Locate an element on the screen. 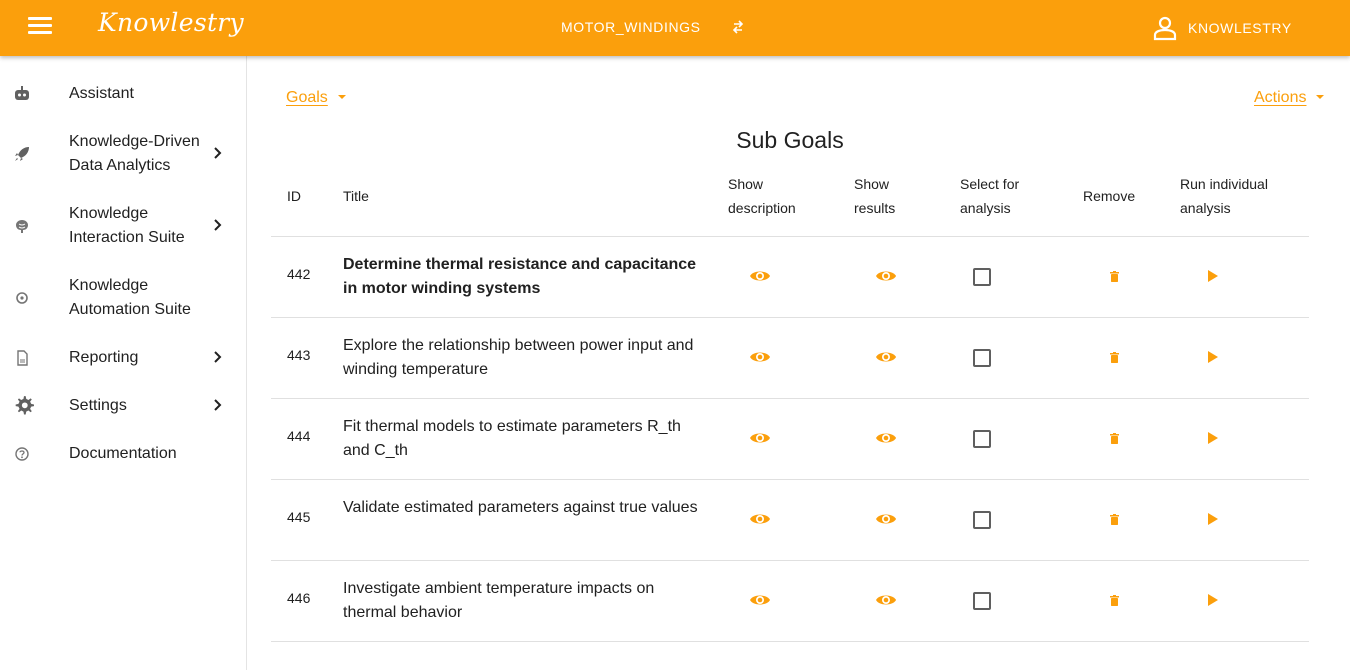 The height and width of the screenshot is (670, 1350). sidebar-item-settings: Settings is located at coordinates (123, 406).